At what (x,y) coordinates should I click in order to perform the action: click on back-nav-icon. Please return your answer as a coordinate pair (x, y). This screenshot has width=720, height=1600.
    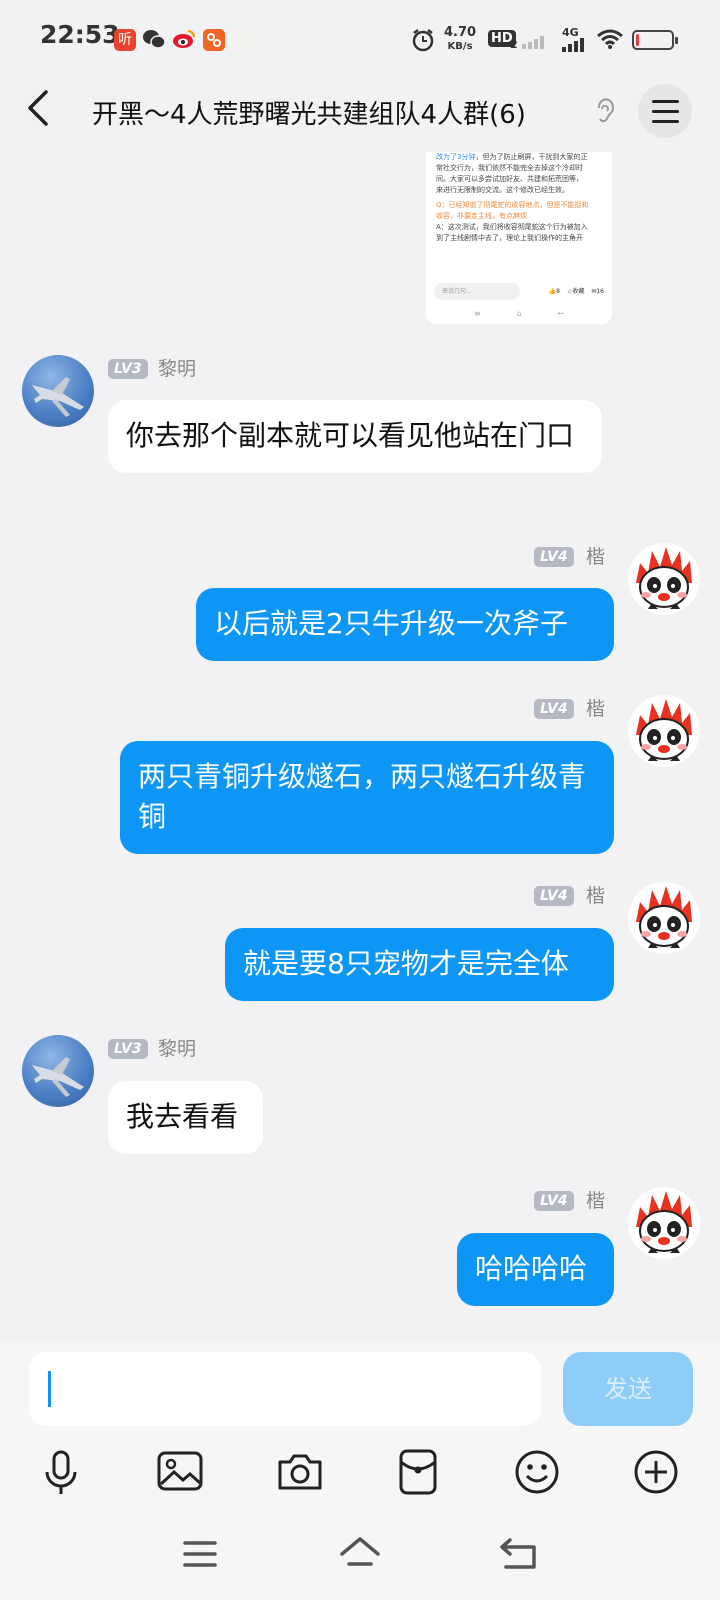
    Looking at the image, I should click on (520, 1554).